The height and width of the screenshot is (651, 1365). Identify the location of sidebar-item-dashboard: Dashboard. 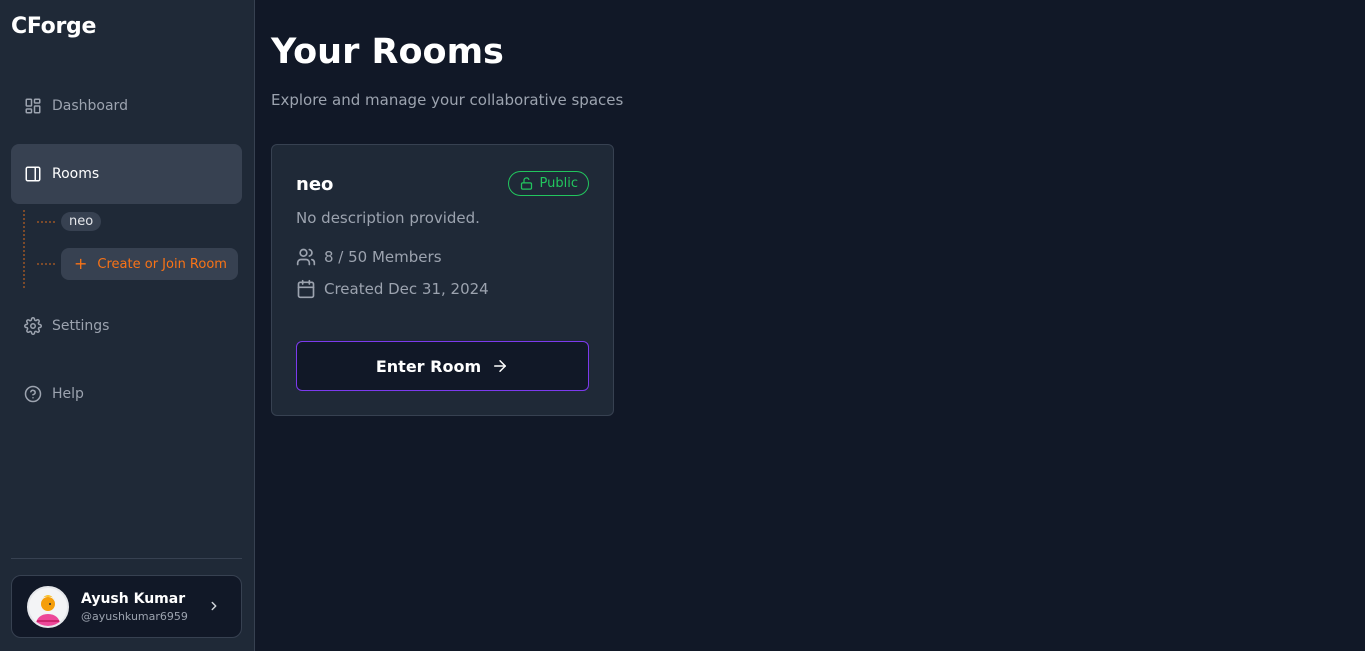
(126, 106).